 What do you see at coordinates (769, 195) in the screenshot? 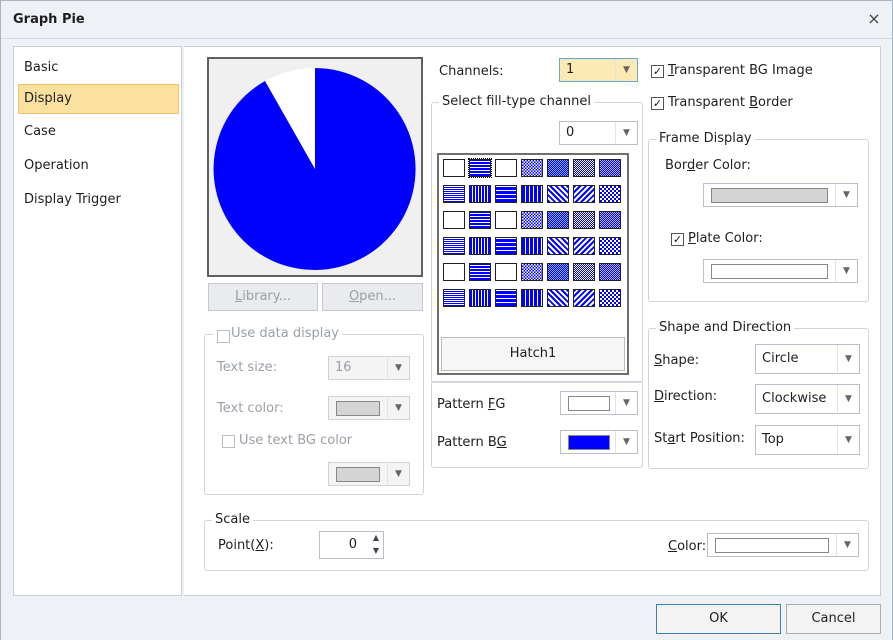
I see `border-color-swatch` at bounding box center [769, 195].